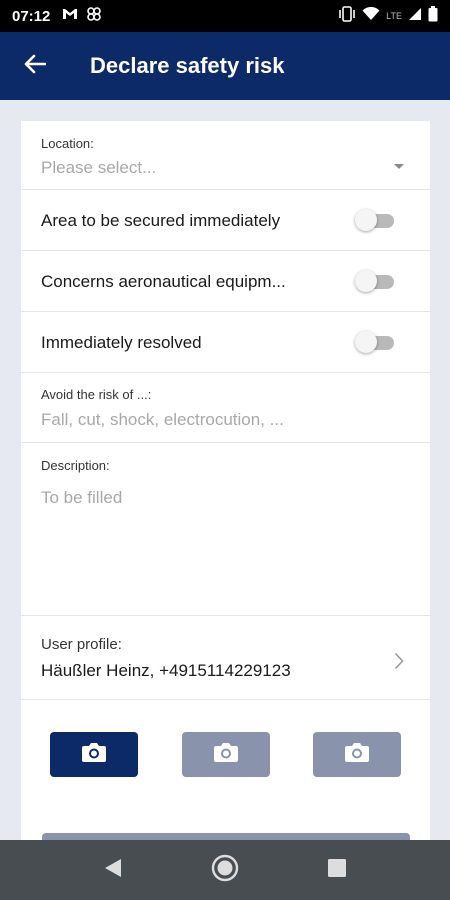  I want to click on pinwheel-icon, so click(94, 16).